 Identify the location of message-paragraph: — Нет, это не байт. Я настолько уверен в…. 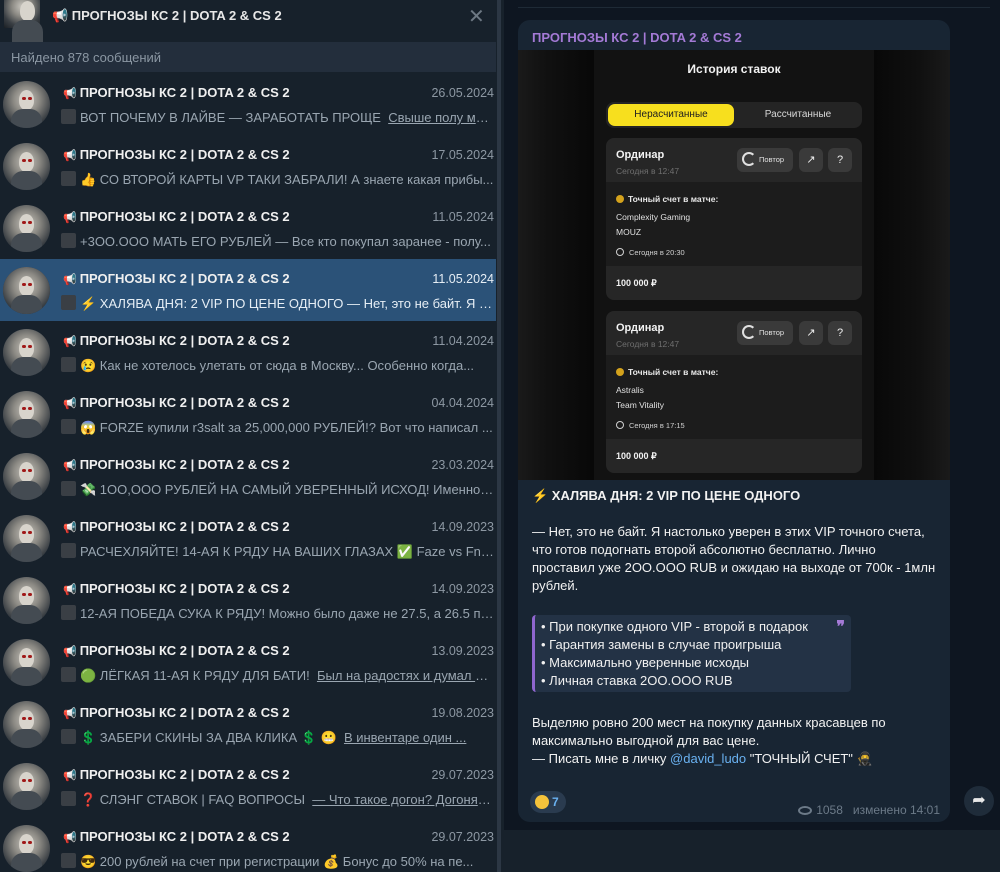
(734, 558).